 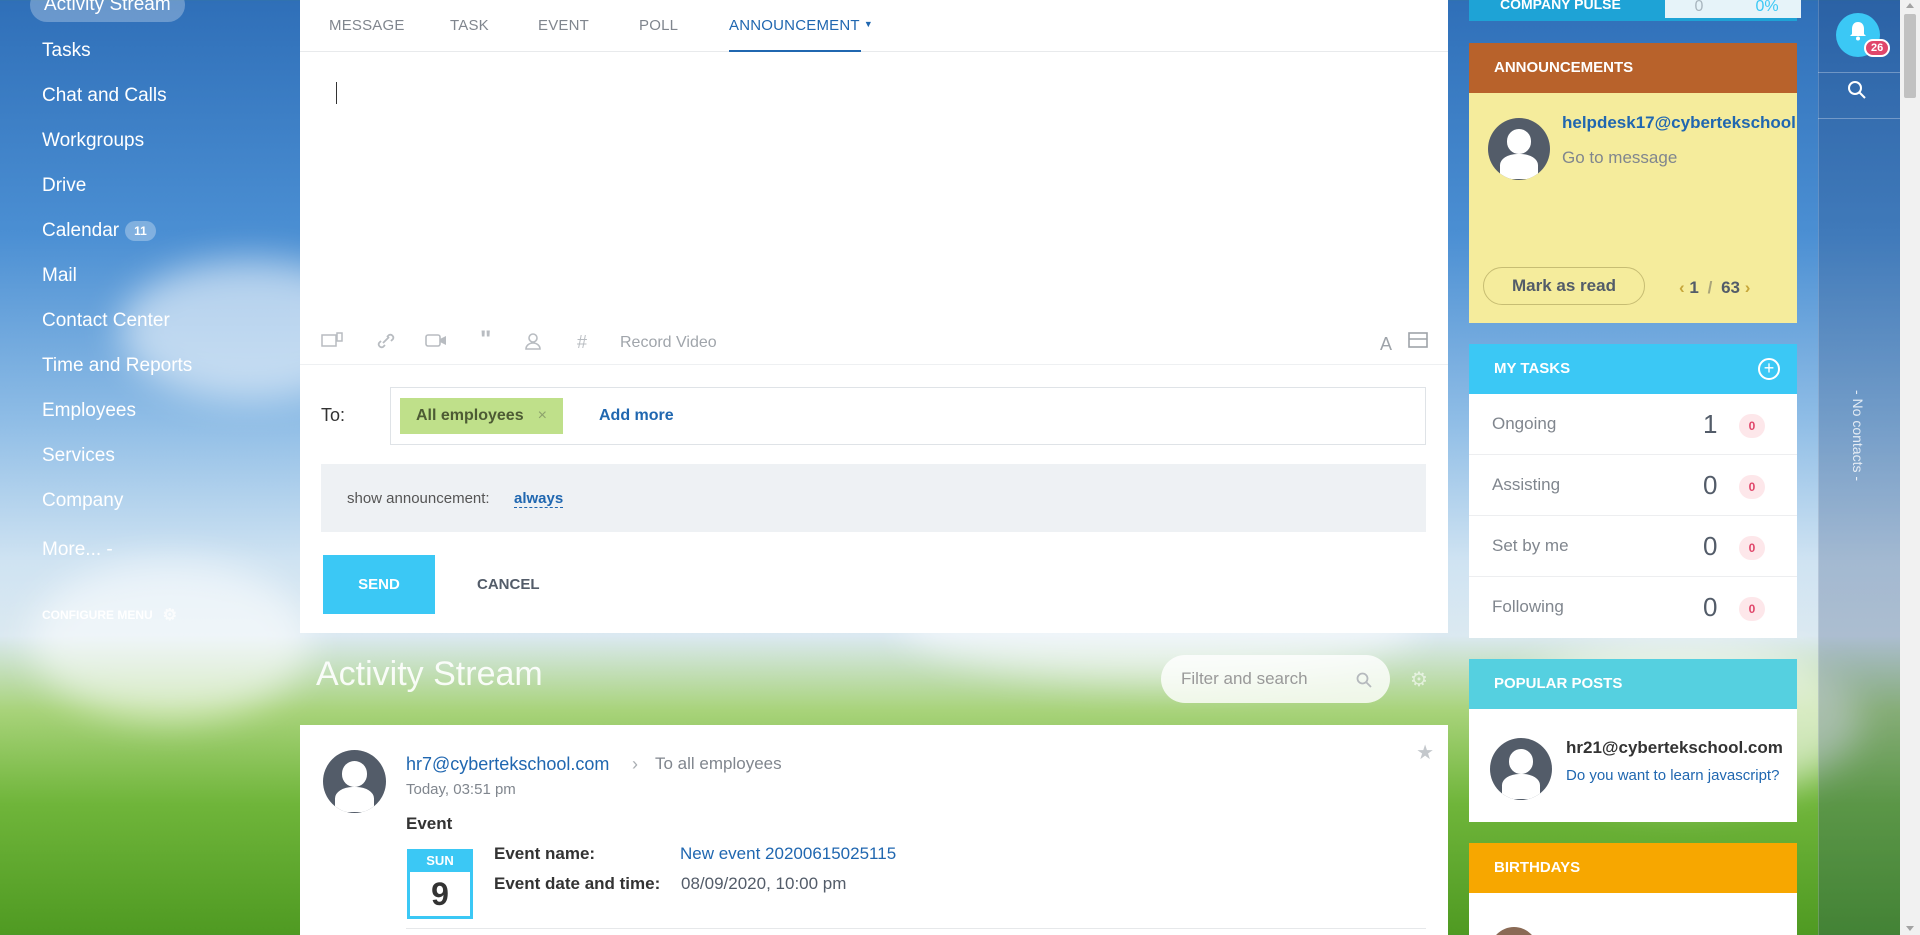 What do you see at coordinates (1425, 752) in the screenshot?
I see `star-icon: ★` at bounding box center [1425, 752].